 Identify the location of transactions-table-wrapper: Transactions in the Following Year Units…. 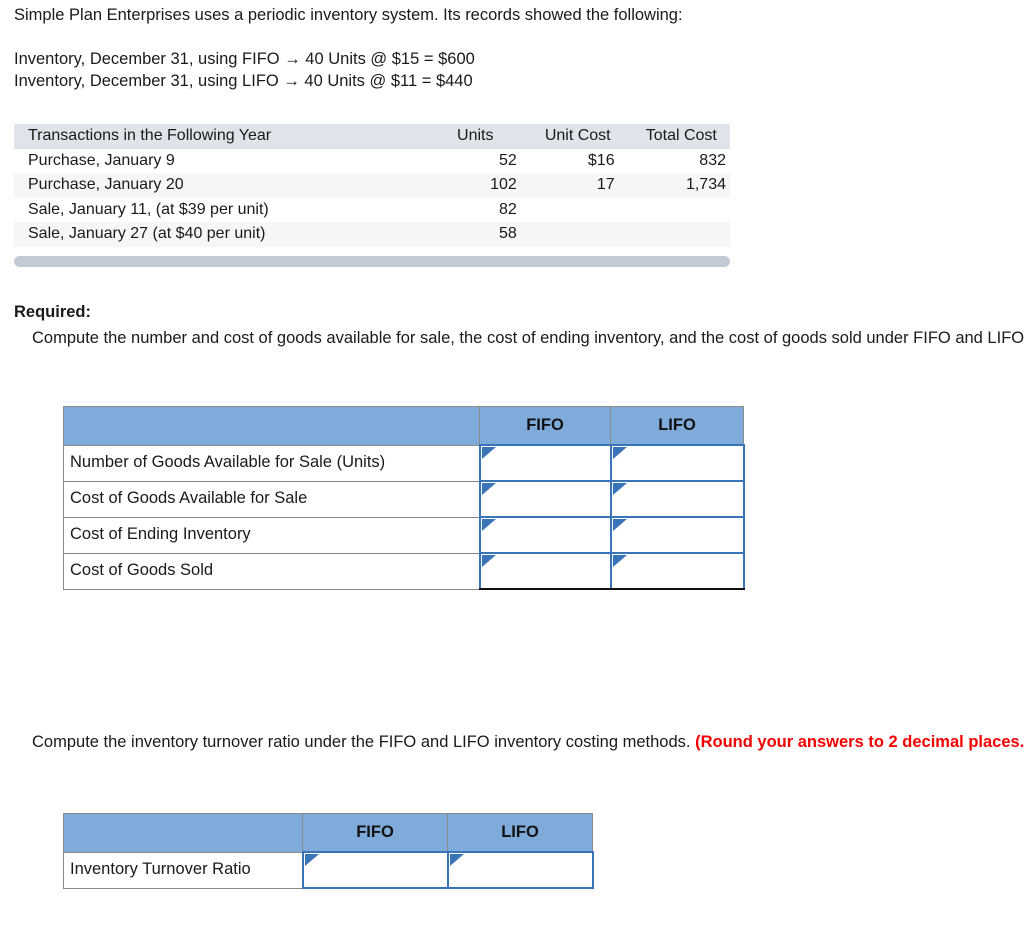
(372, 195).